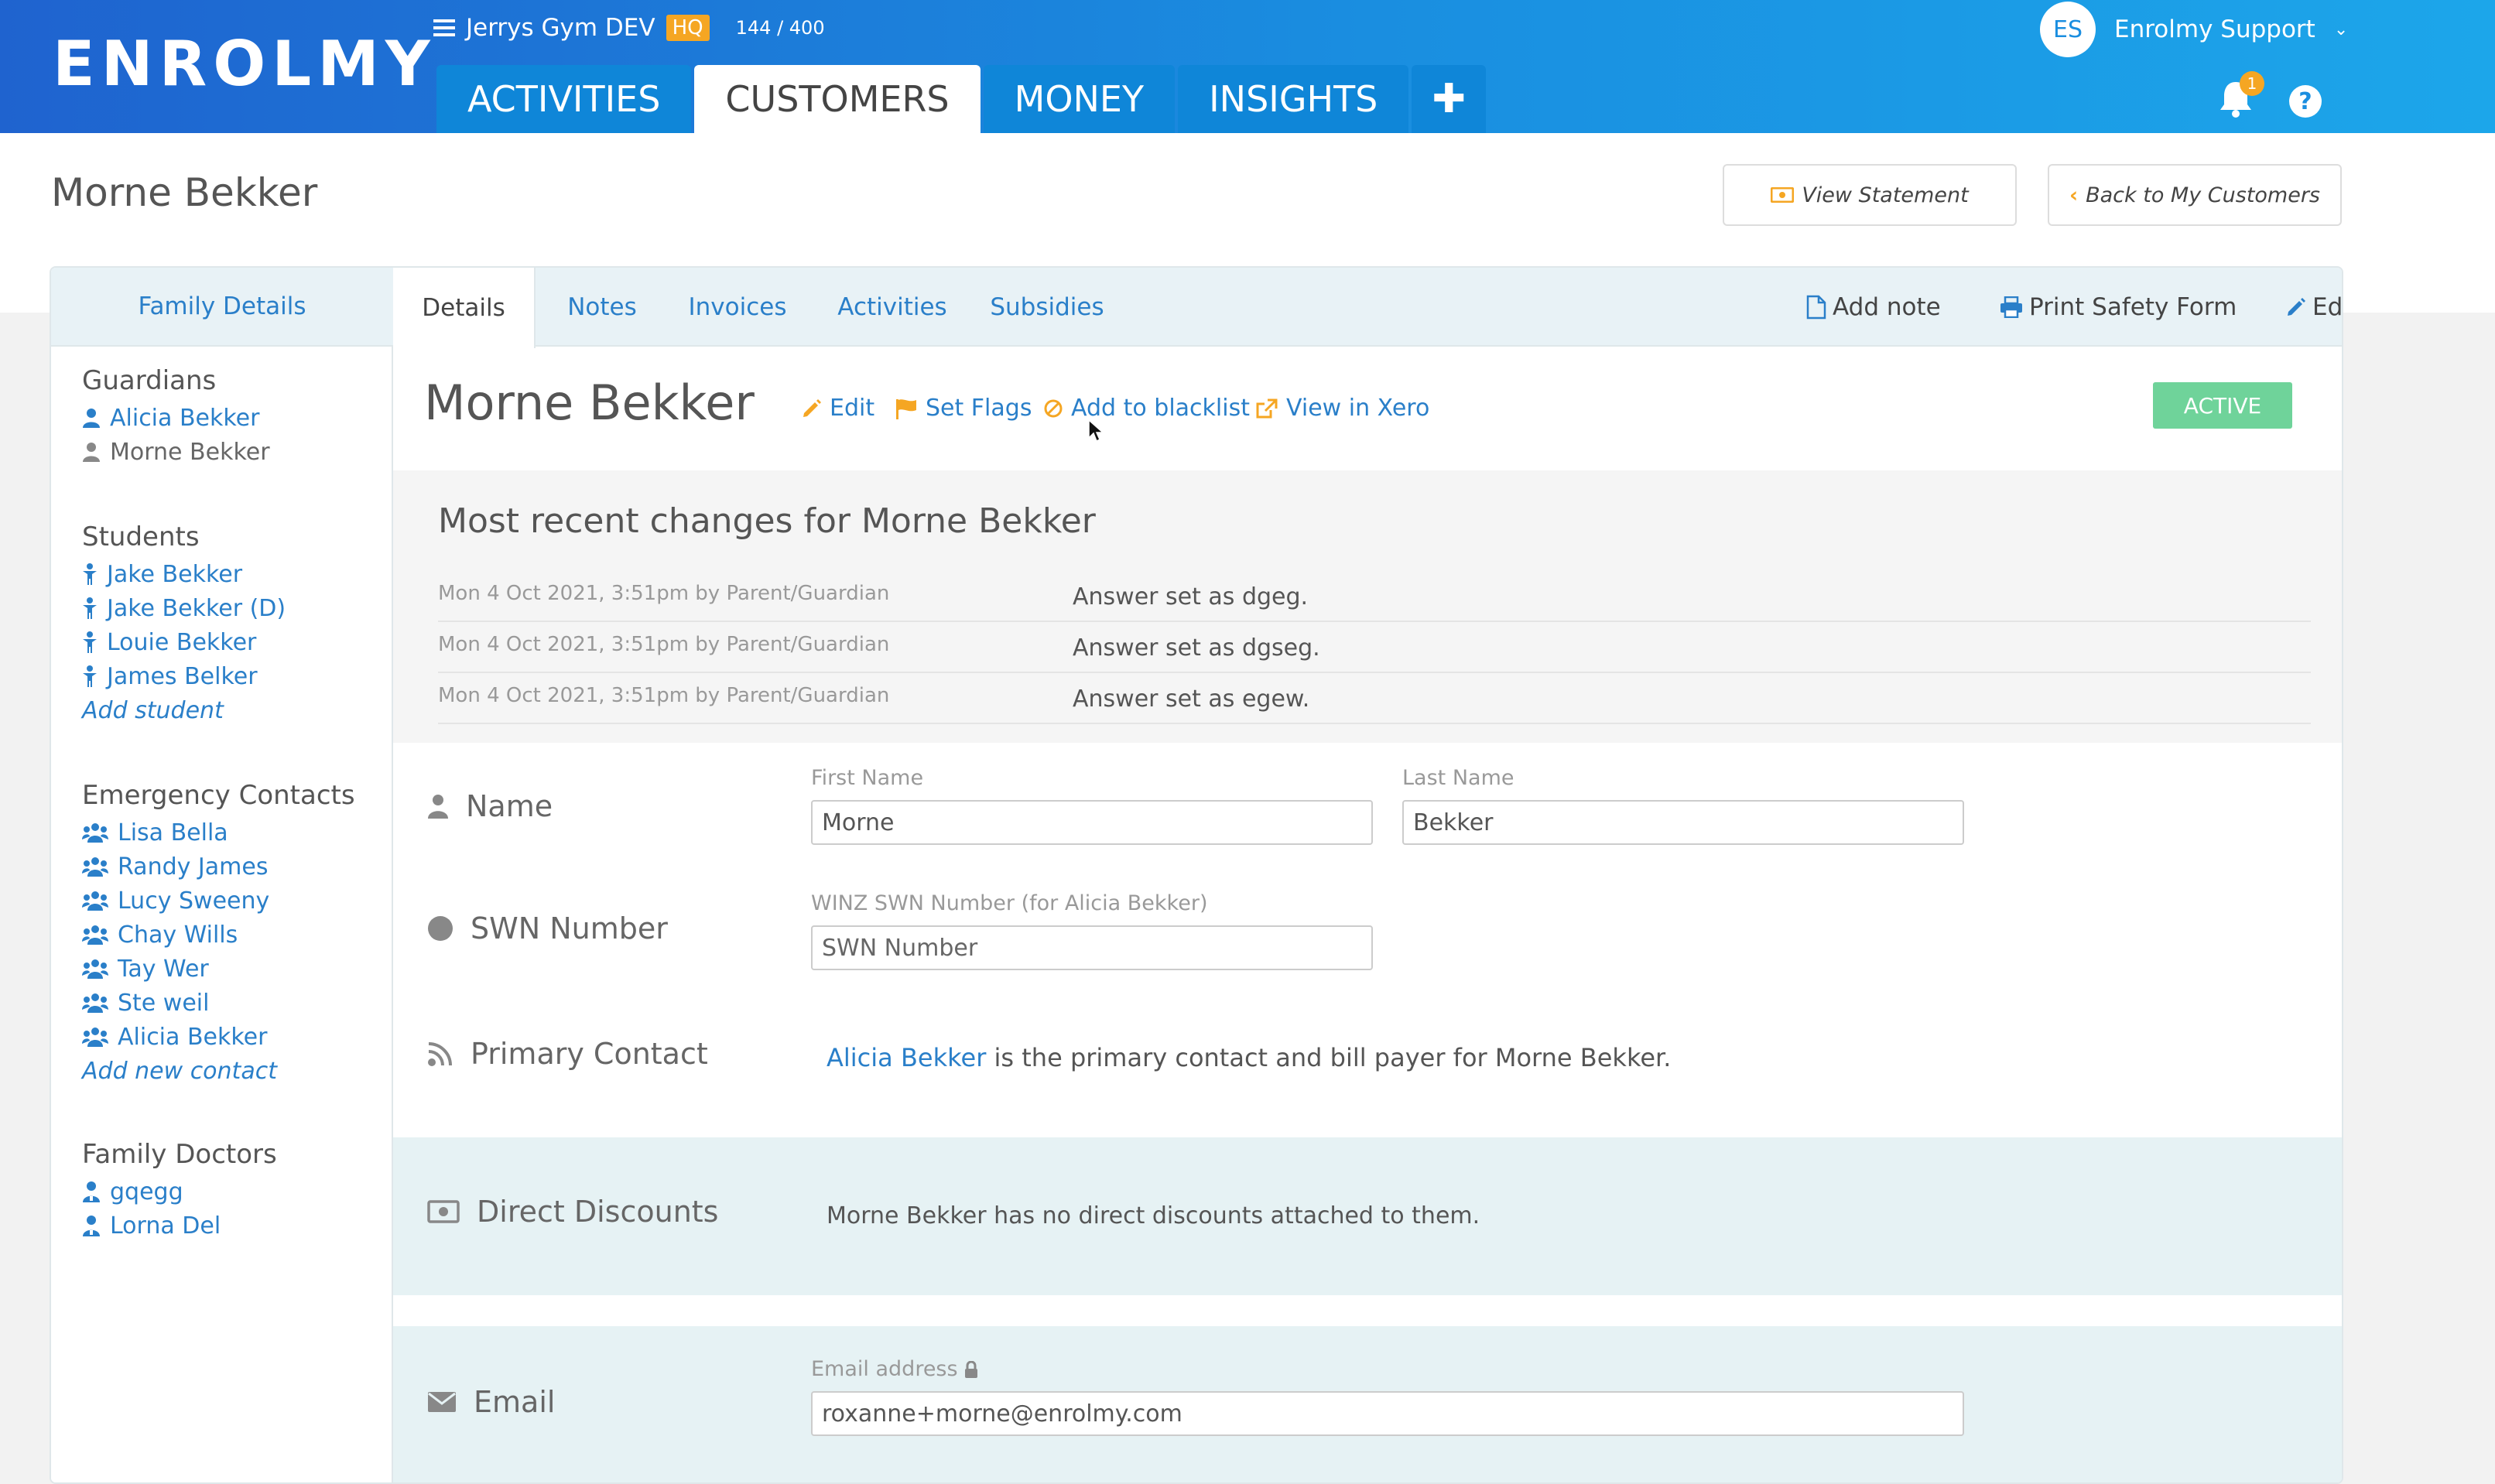  What do you see at coordinates (893, 307) in the screenshot?
I see `tab-activities-detail: Activities` at bounding box center [893, 307].